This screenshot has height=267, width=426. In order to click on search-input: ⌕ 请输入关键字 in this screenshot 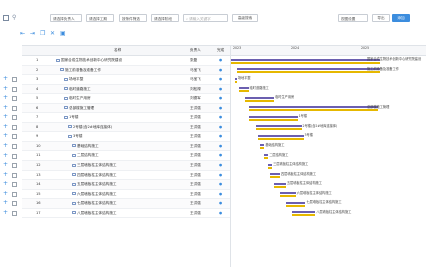, I will do `click(205, 18)`.